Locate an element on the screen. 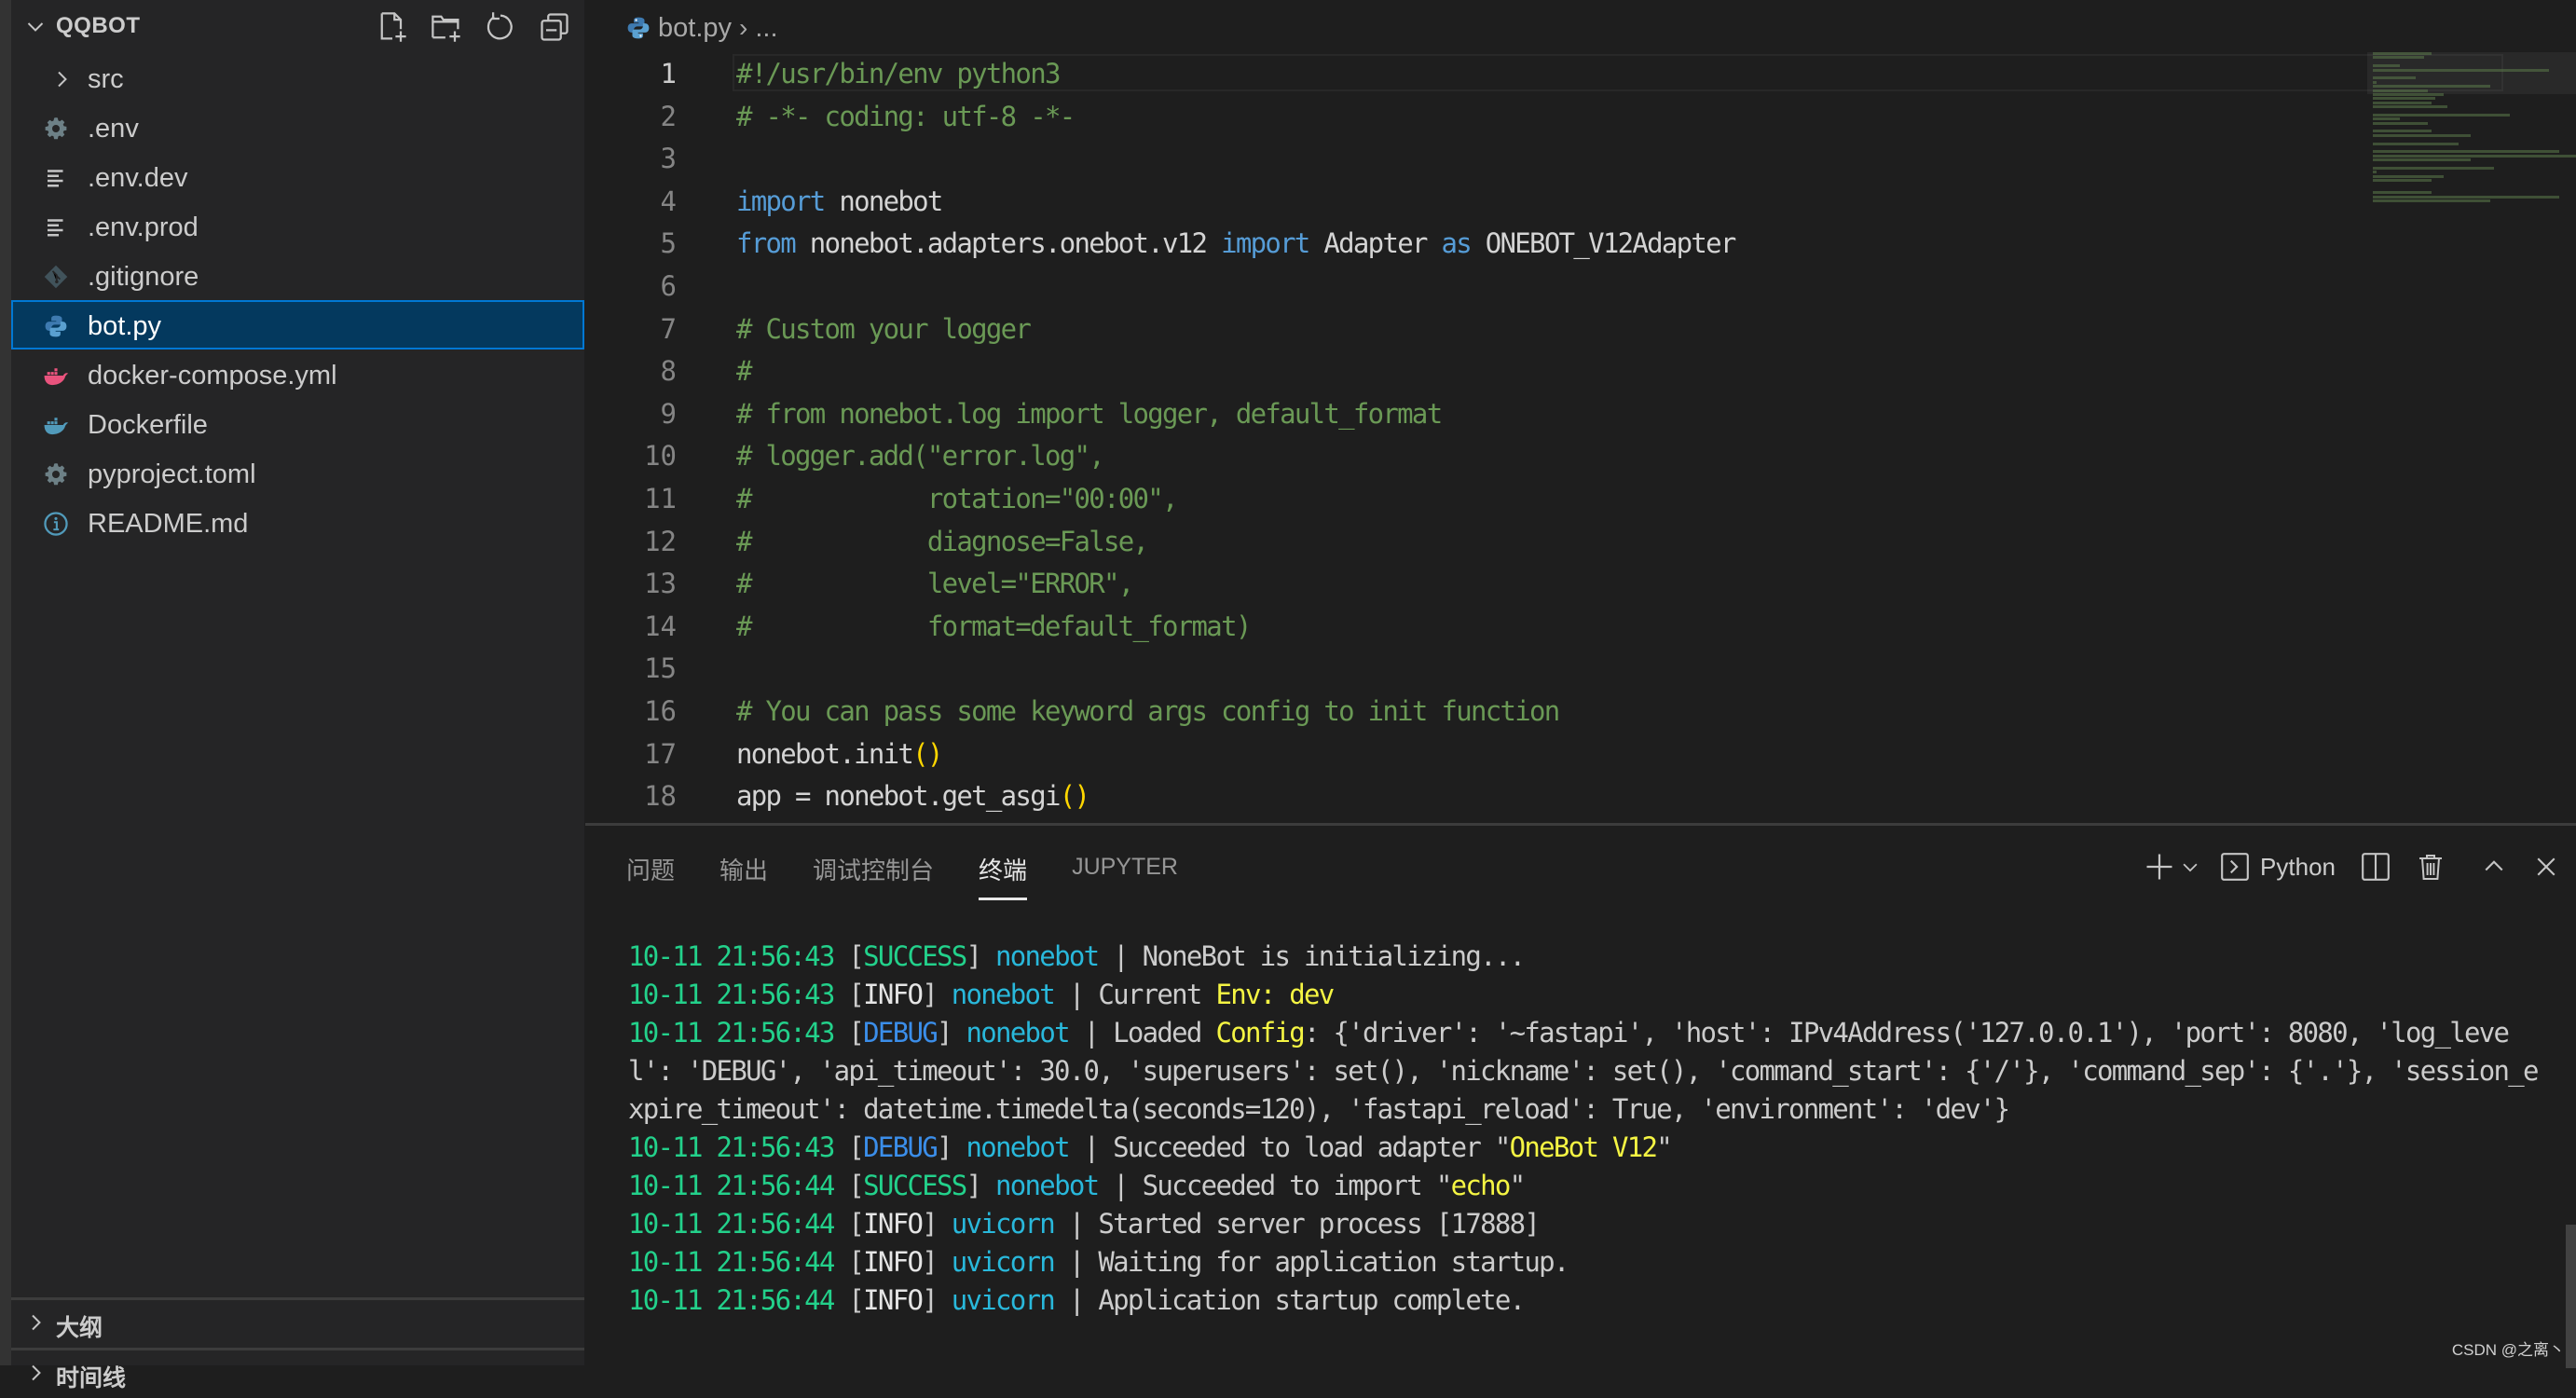 This screenshot has width=2576, height=1398. file-item-docker-compose-yml: docker-compose.yml is located at coordinates (297, 374).